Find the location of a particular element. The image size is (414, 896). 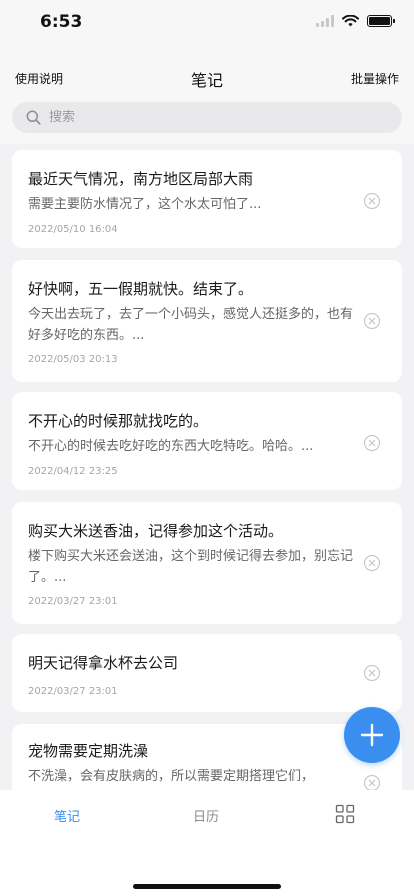

search-box is located at coordinates (207, 117).